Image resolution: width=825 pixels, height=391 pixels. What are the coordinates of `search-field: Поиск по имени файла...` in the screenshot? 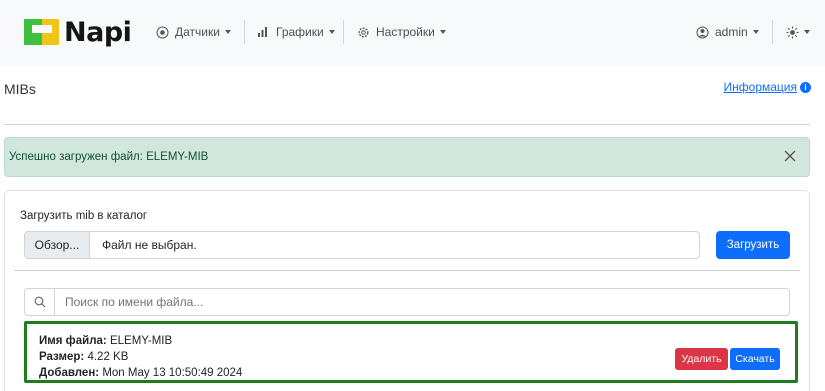 It's located at (407, 302).